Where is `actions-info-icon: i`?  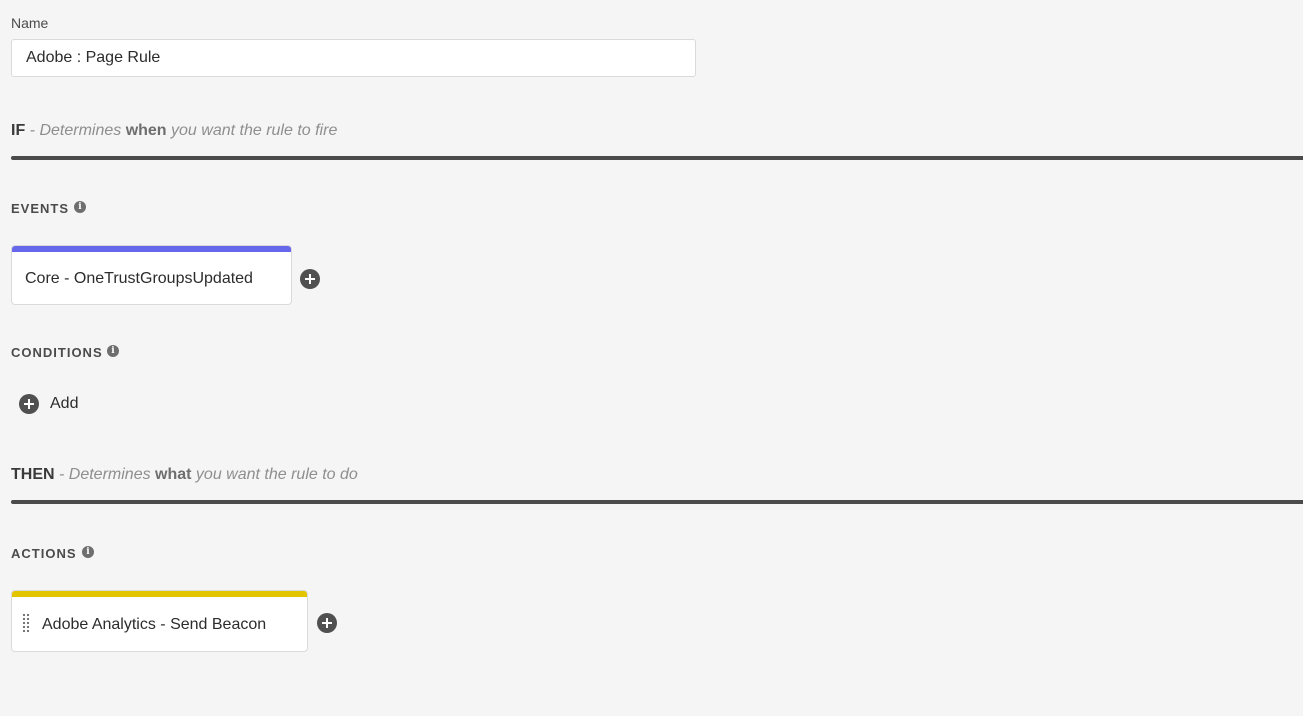
actions-info-icon: i is located at coordinates (88, 552).